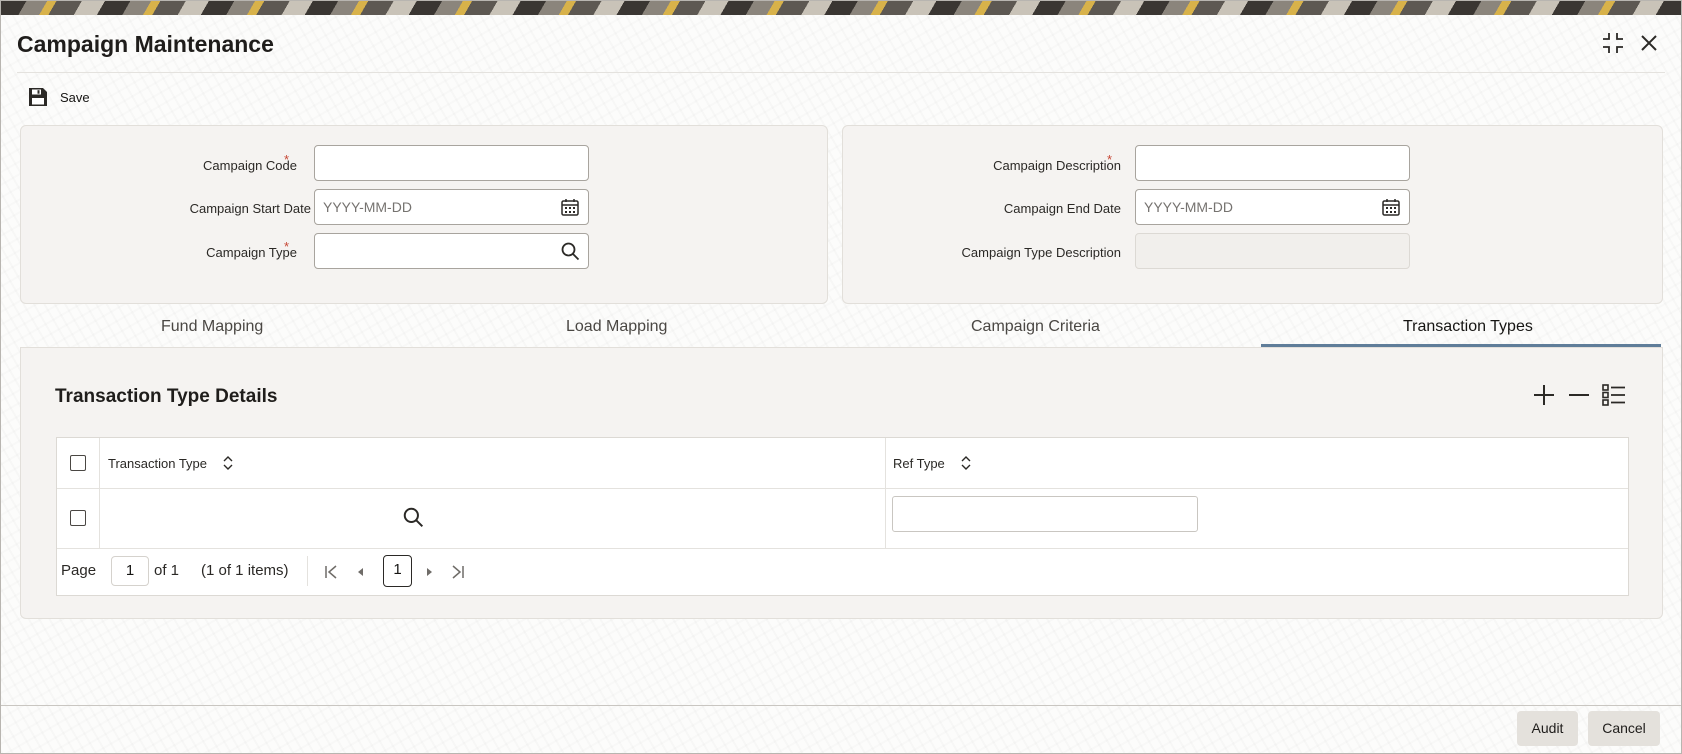 This screenshot has width=1682, height=754. Describe the element at coordinates (1272, 163) in the screenshot. I see `campaign-description-input` at that location.